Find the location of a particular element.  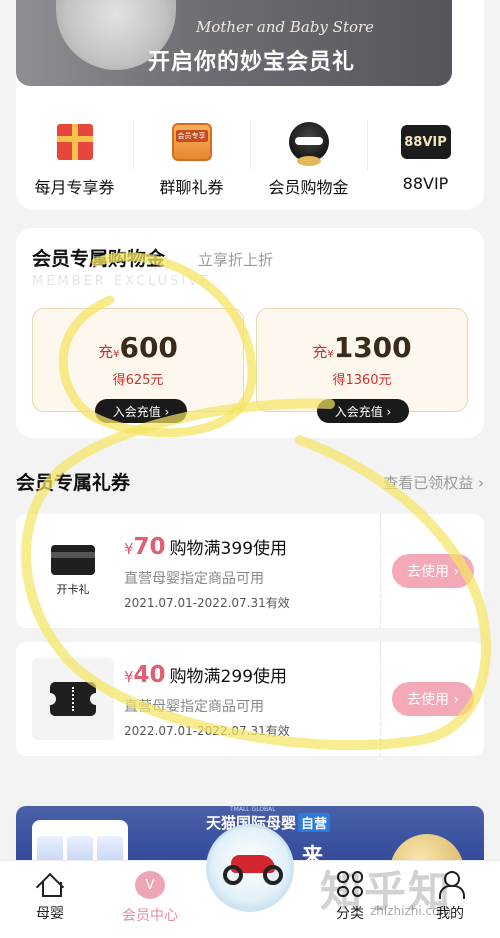

banner-title: 开启你的妙宝会员礼 is located at coordinates (252, 62).